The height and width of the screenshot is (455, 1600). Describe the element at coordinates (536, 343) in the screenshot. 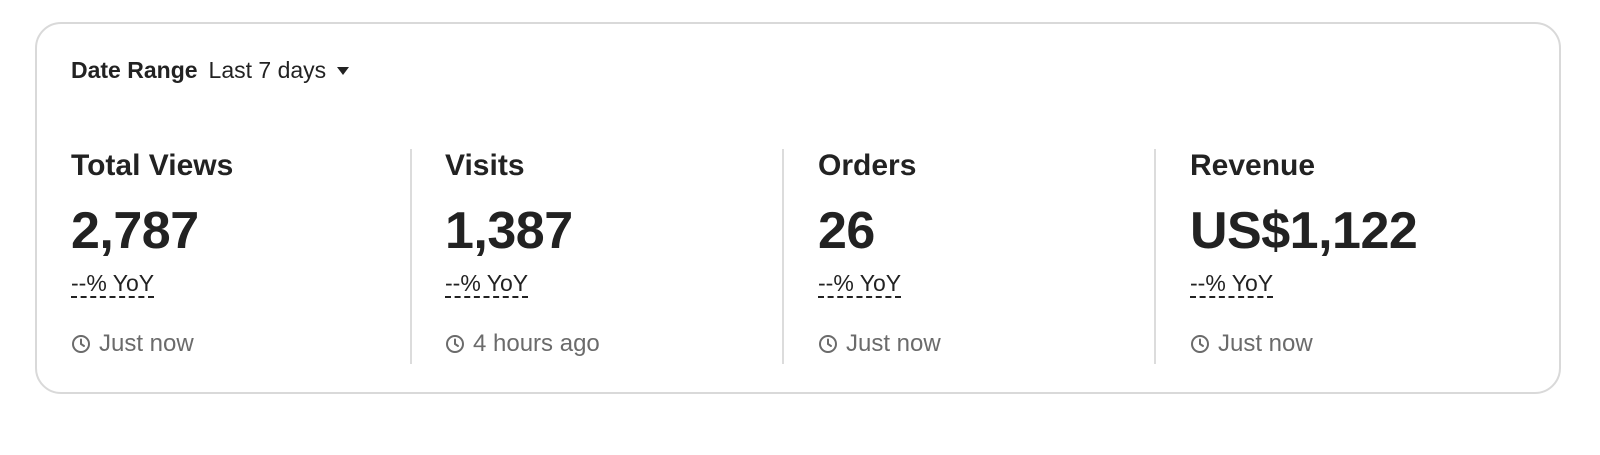

I see `updated-text: 4 hours ago` at that location.